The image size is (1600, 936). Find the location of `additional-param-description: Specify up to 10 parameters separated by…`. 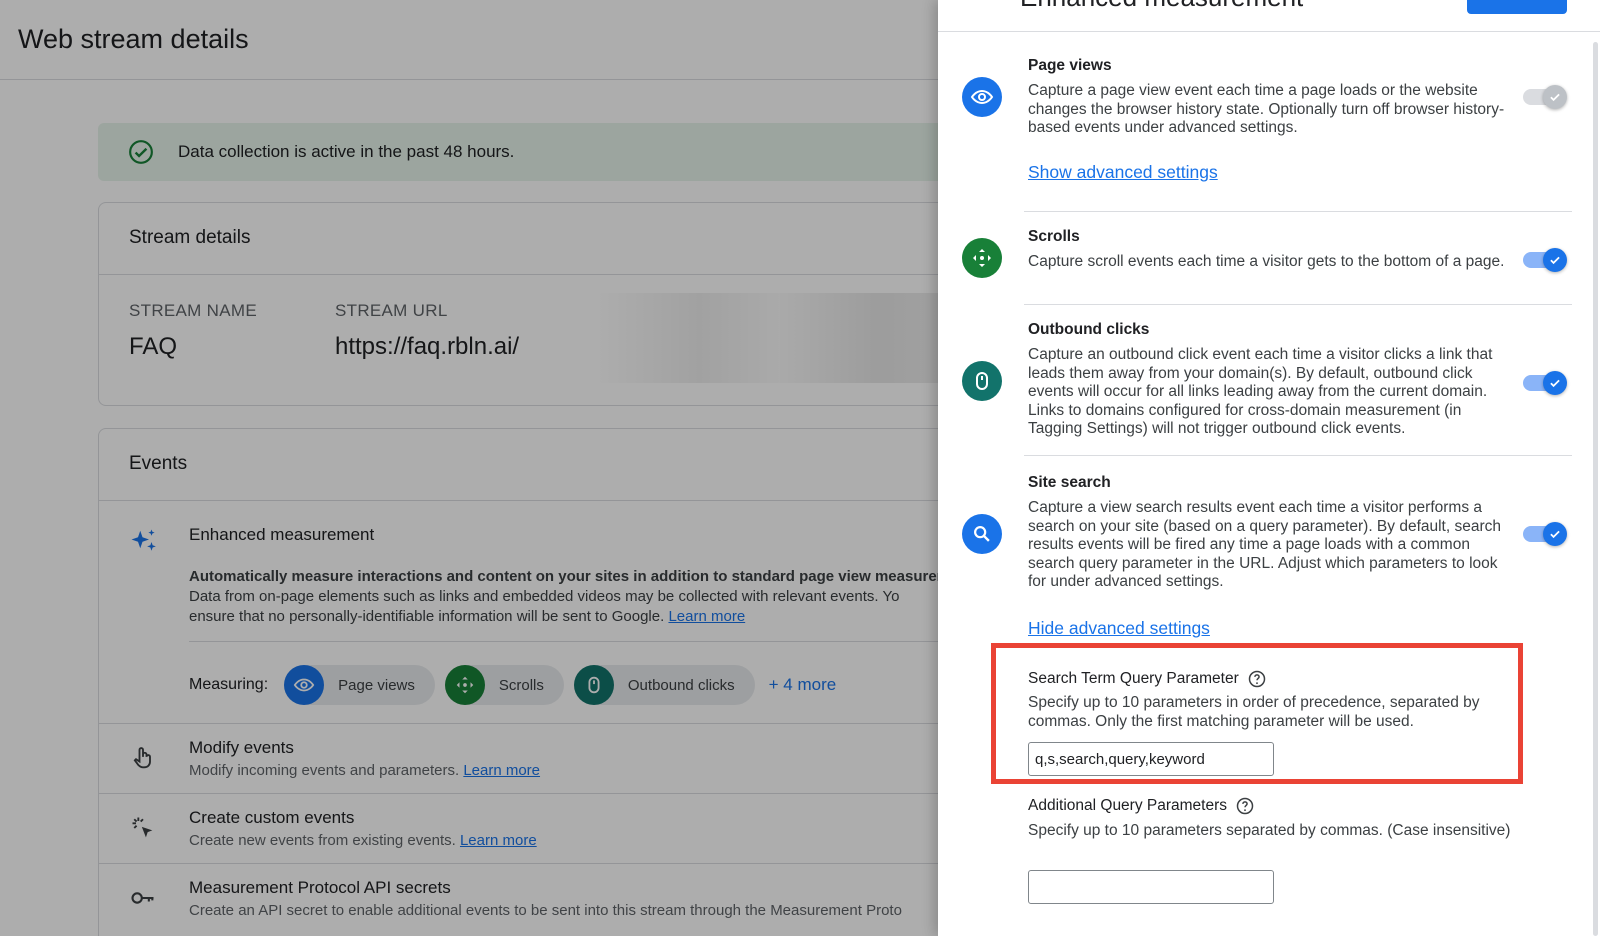

additional-param-description: Specify up to 10 parameters separated by… is located at coordinates (1269, 830).